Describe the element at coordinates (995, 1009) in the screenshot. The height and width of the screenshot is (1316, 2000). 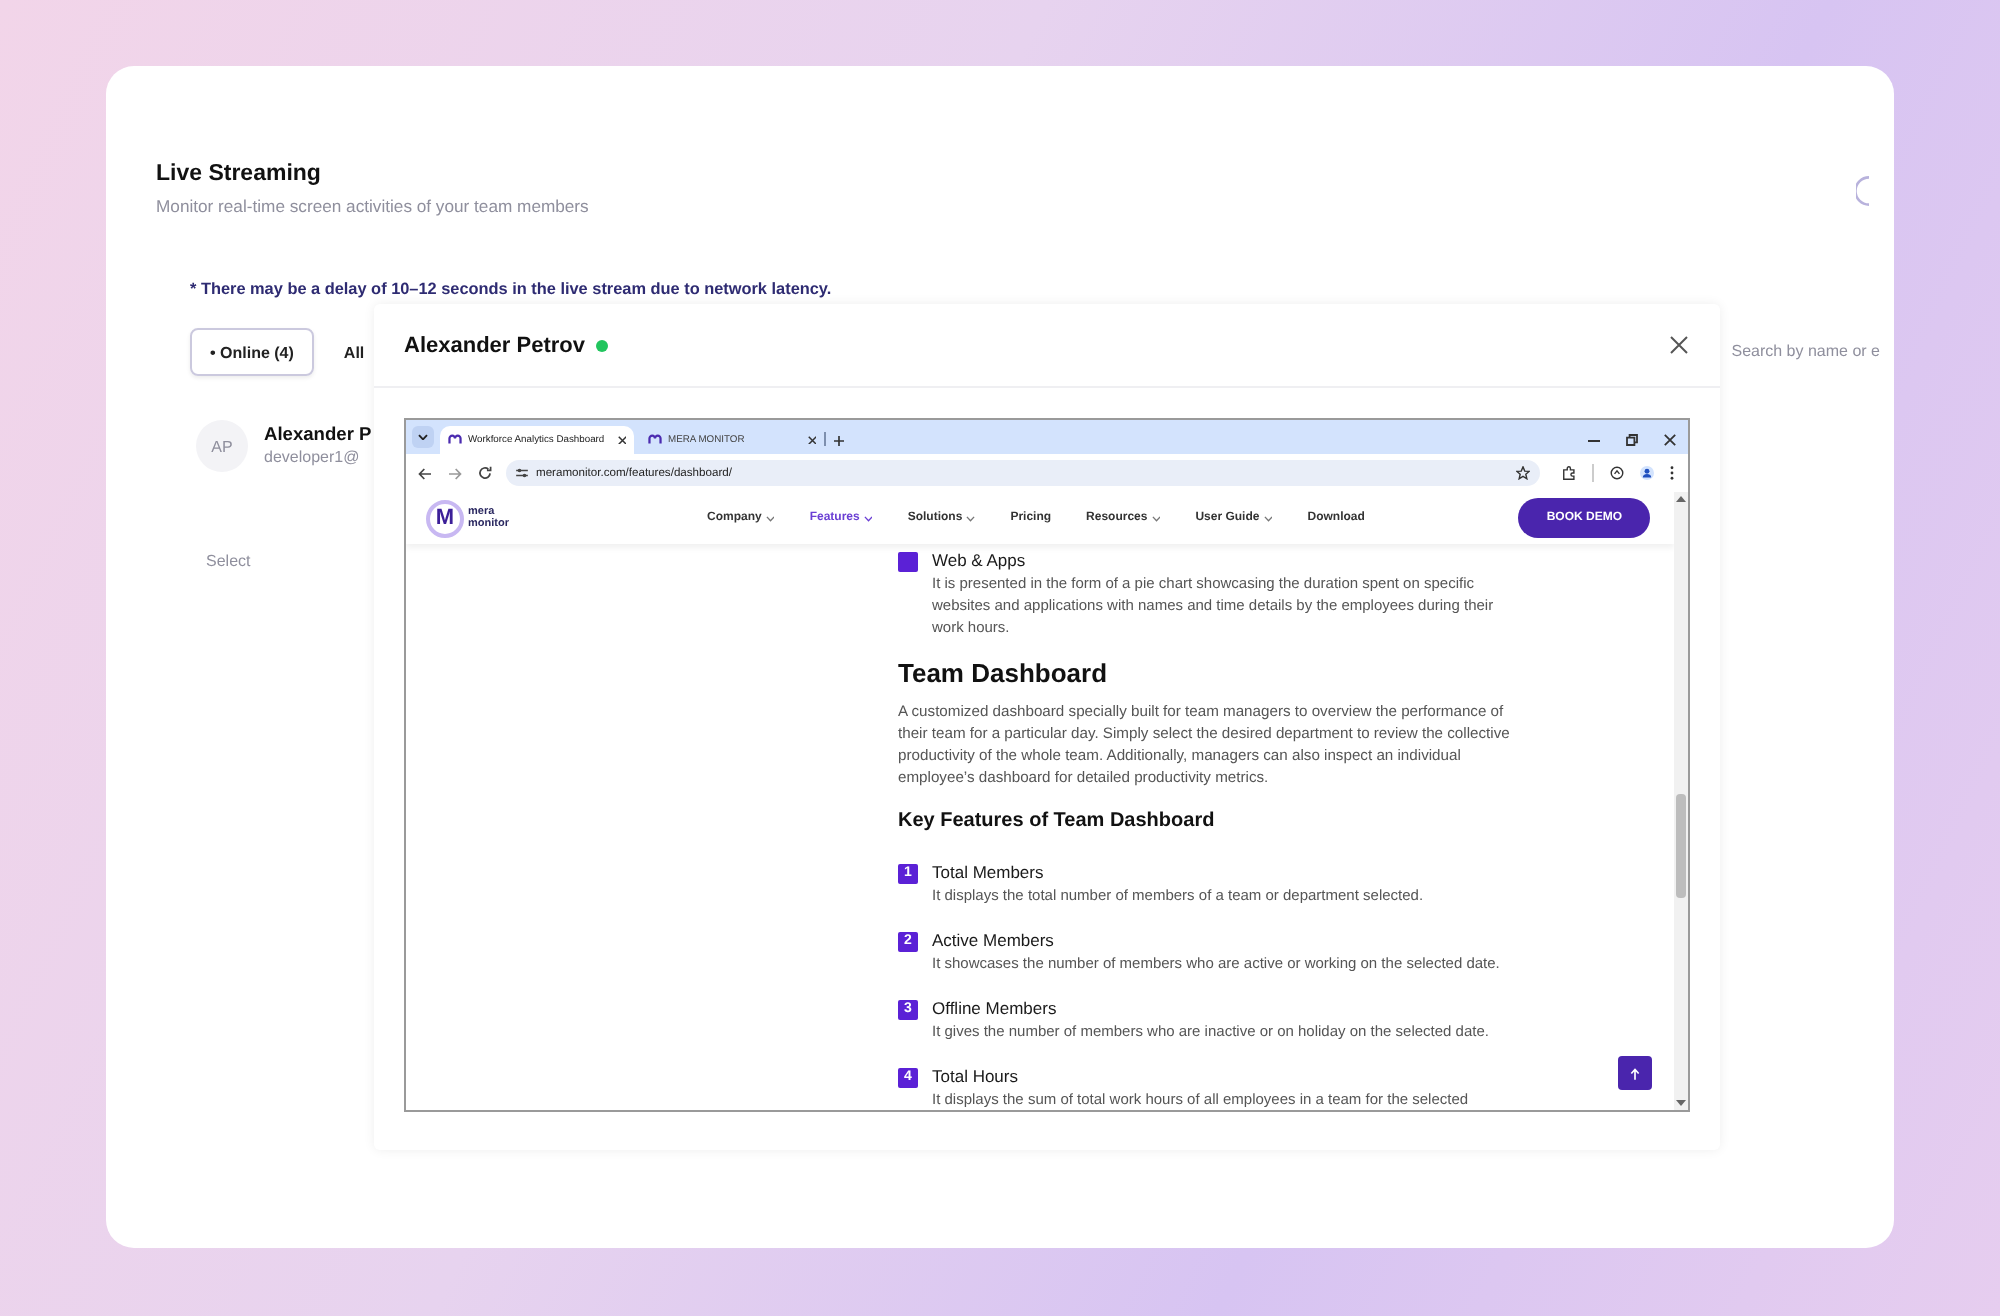
I see `feature-title: Offline Members` at that location.